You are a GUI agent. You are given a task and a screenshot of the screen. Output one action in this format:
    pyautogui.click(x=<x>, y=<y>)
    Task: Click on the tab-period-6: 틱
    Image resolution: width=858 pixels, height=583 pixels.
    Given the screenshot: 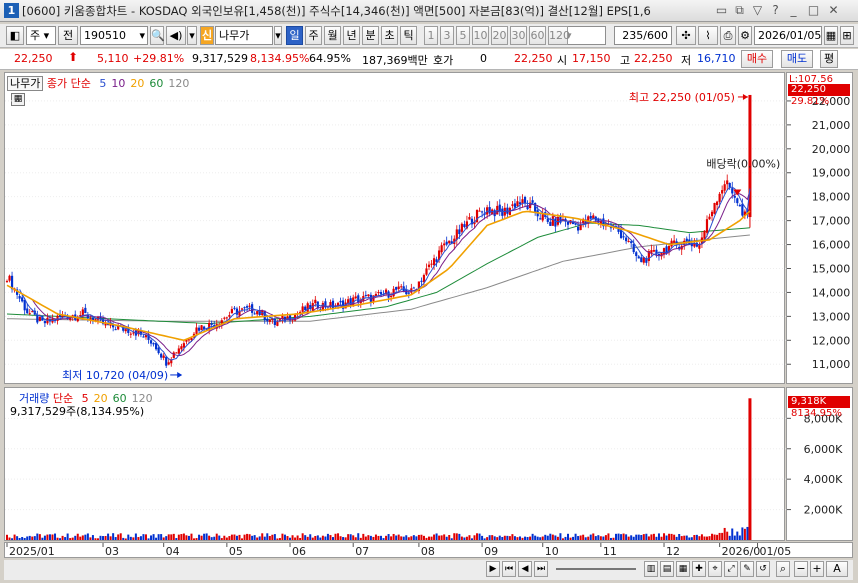 What is the action you would take?
    pyautogui.click(x=408, y=35)
    